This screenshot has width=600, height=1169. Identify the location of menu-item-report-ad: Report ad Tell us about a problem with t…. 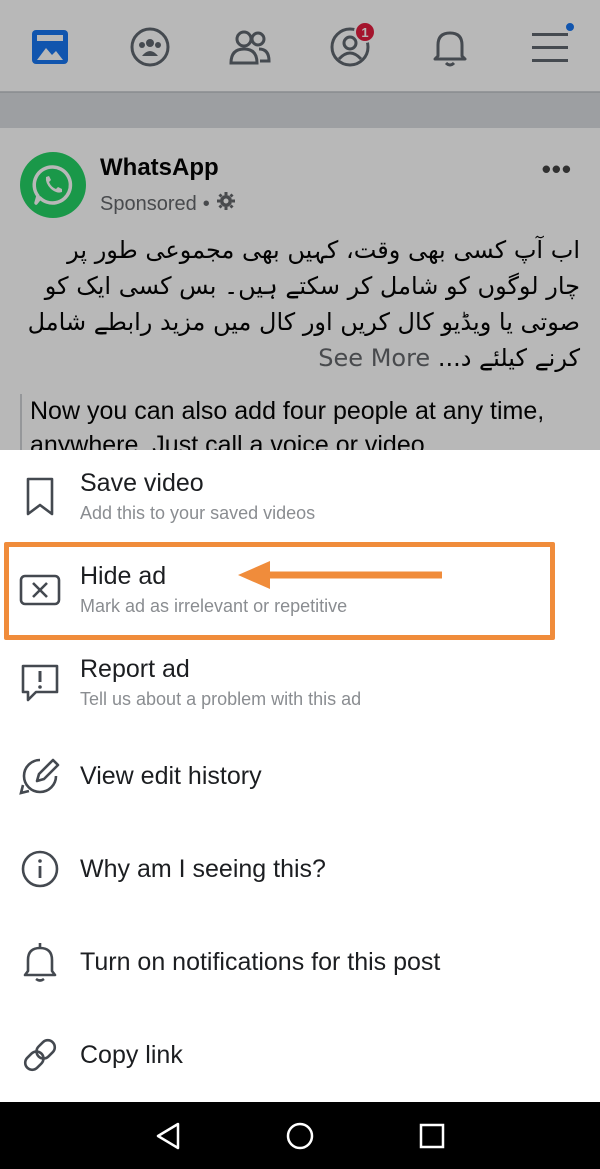
(300, 682).